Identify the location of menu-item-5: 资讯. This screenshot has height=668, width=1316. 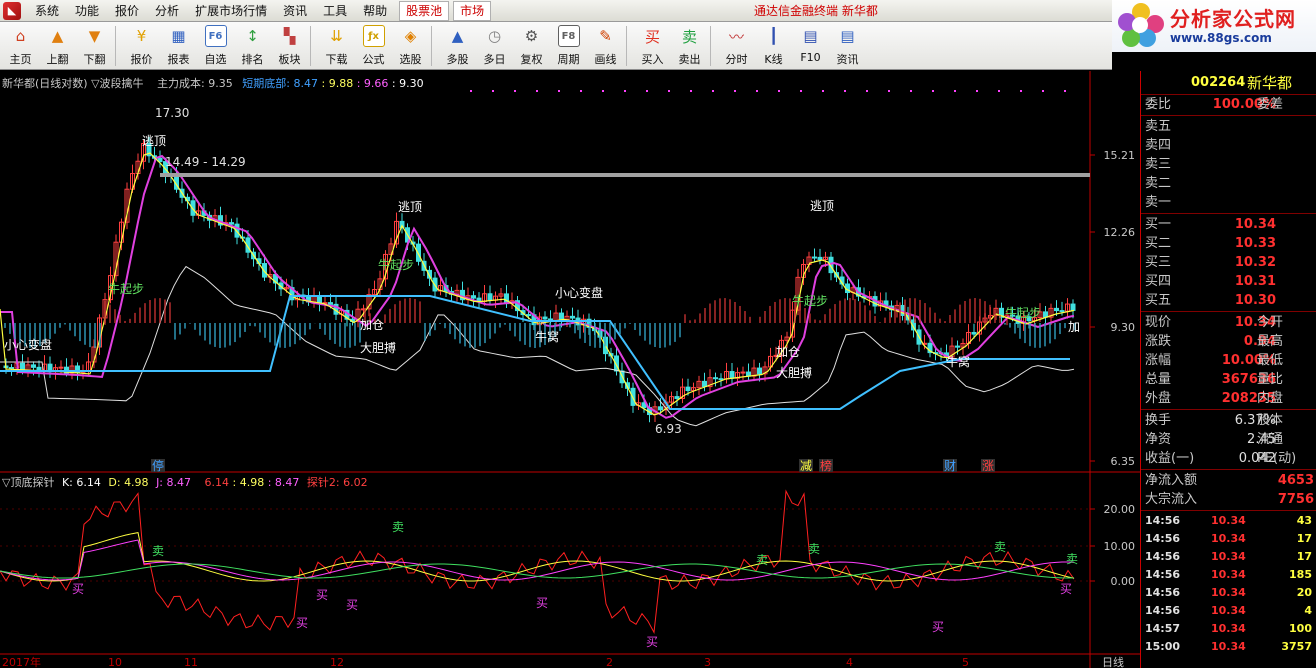
(295, 11).